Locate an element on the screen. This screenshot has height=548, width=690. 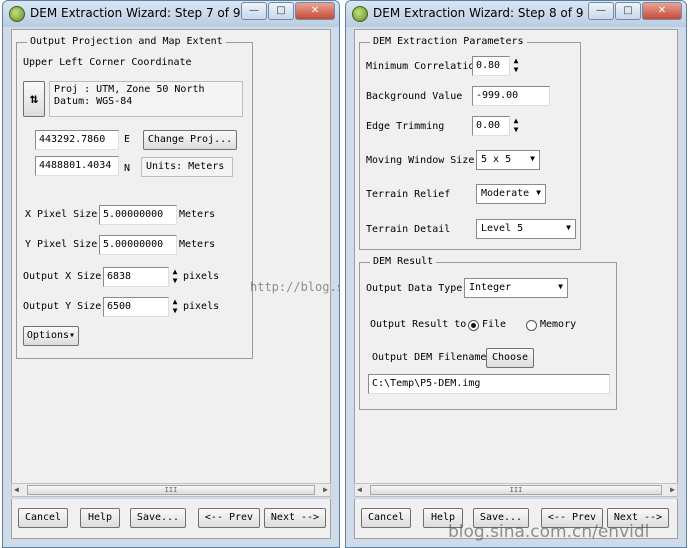
northing-input: 4488801.4034 is located at coordinates (77, 166).